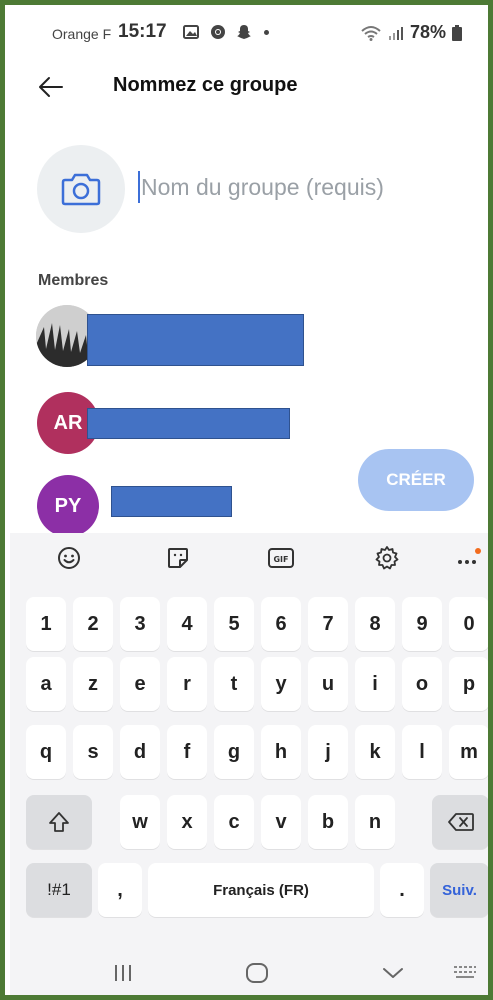 The height and width of the screenshot is (1000, 493). I want to click on comma-key: ,, so click(120, 890).